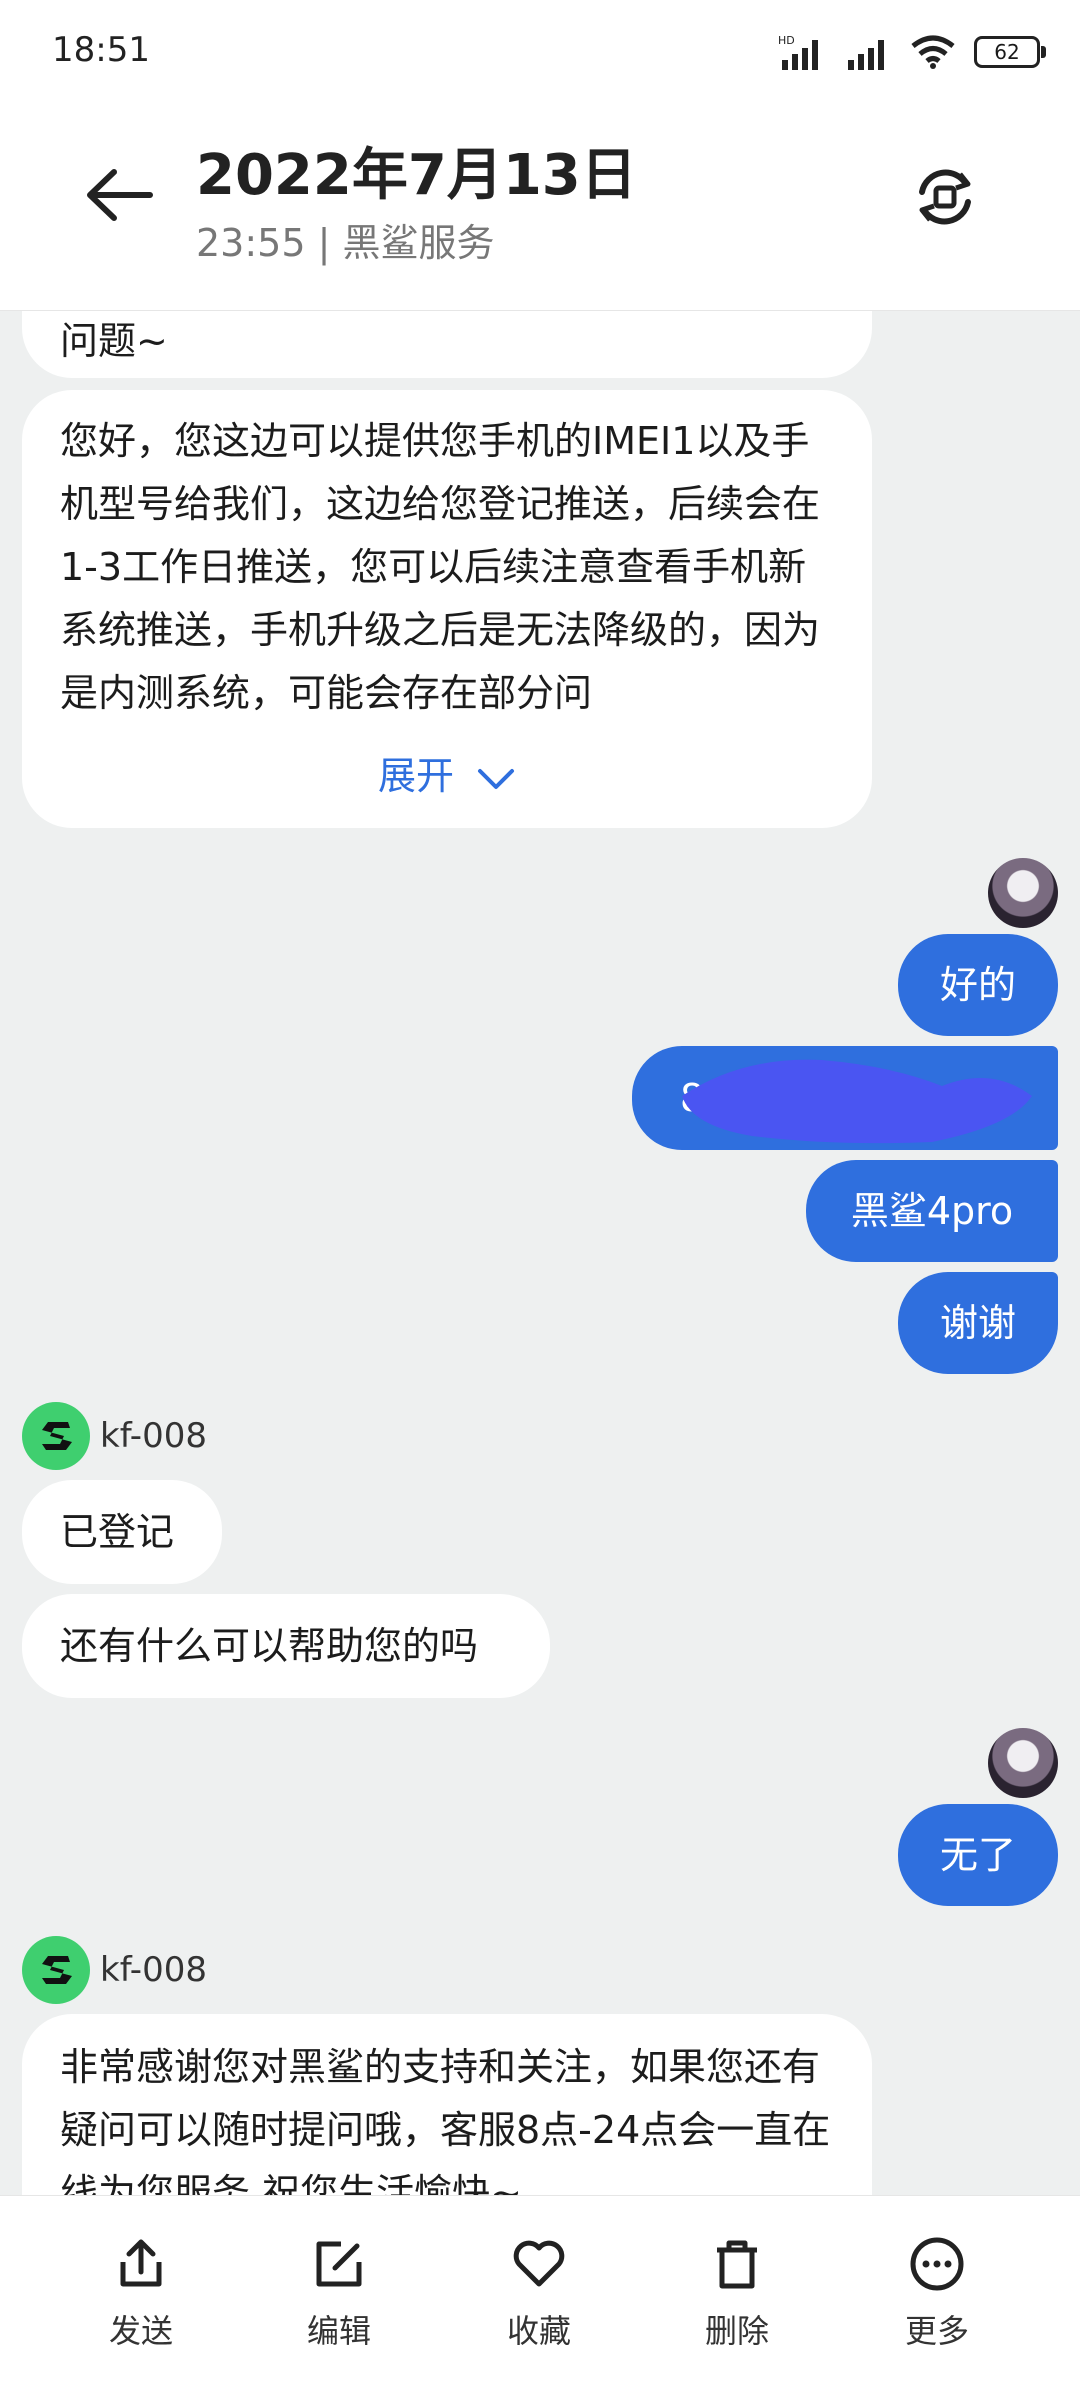 Image resolution: width=1080 pixels, height=2401 pixels. I want to click on message-bubble-user: 黑鲨4pro, so click(932, 1211).